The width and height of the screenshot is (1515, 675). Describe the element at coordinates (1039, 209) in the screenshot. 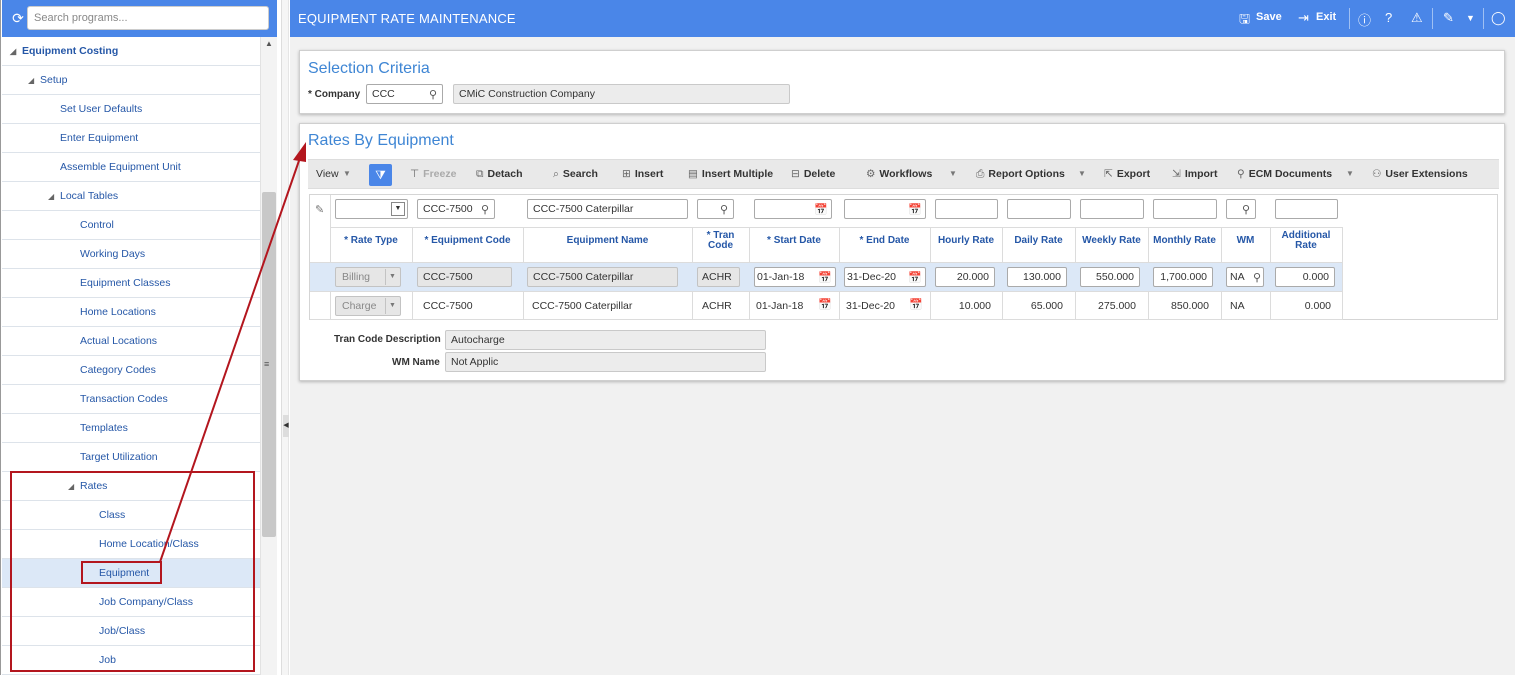

I see `daily-rate-filter` at that location.